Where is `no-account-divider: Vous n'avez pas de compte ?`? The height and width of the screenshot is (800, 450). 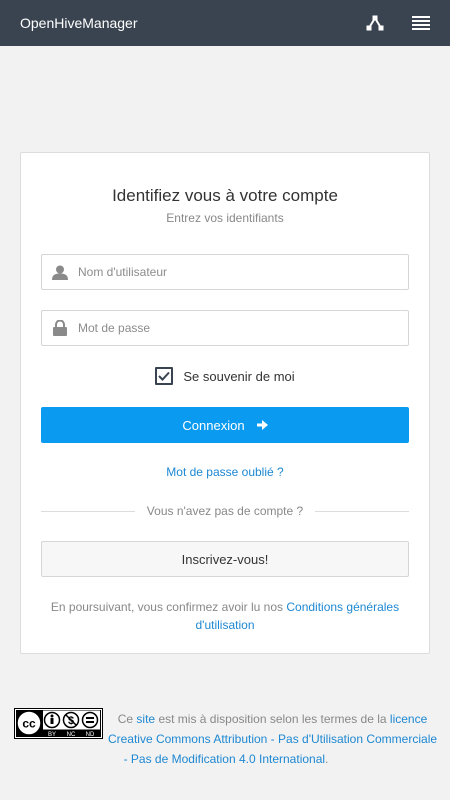 no-account-divider: Vous n'avez pas de compte ? is located at coordinates (225, 511).